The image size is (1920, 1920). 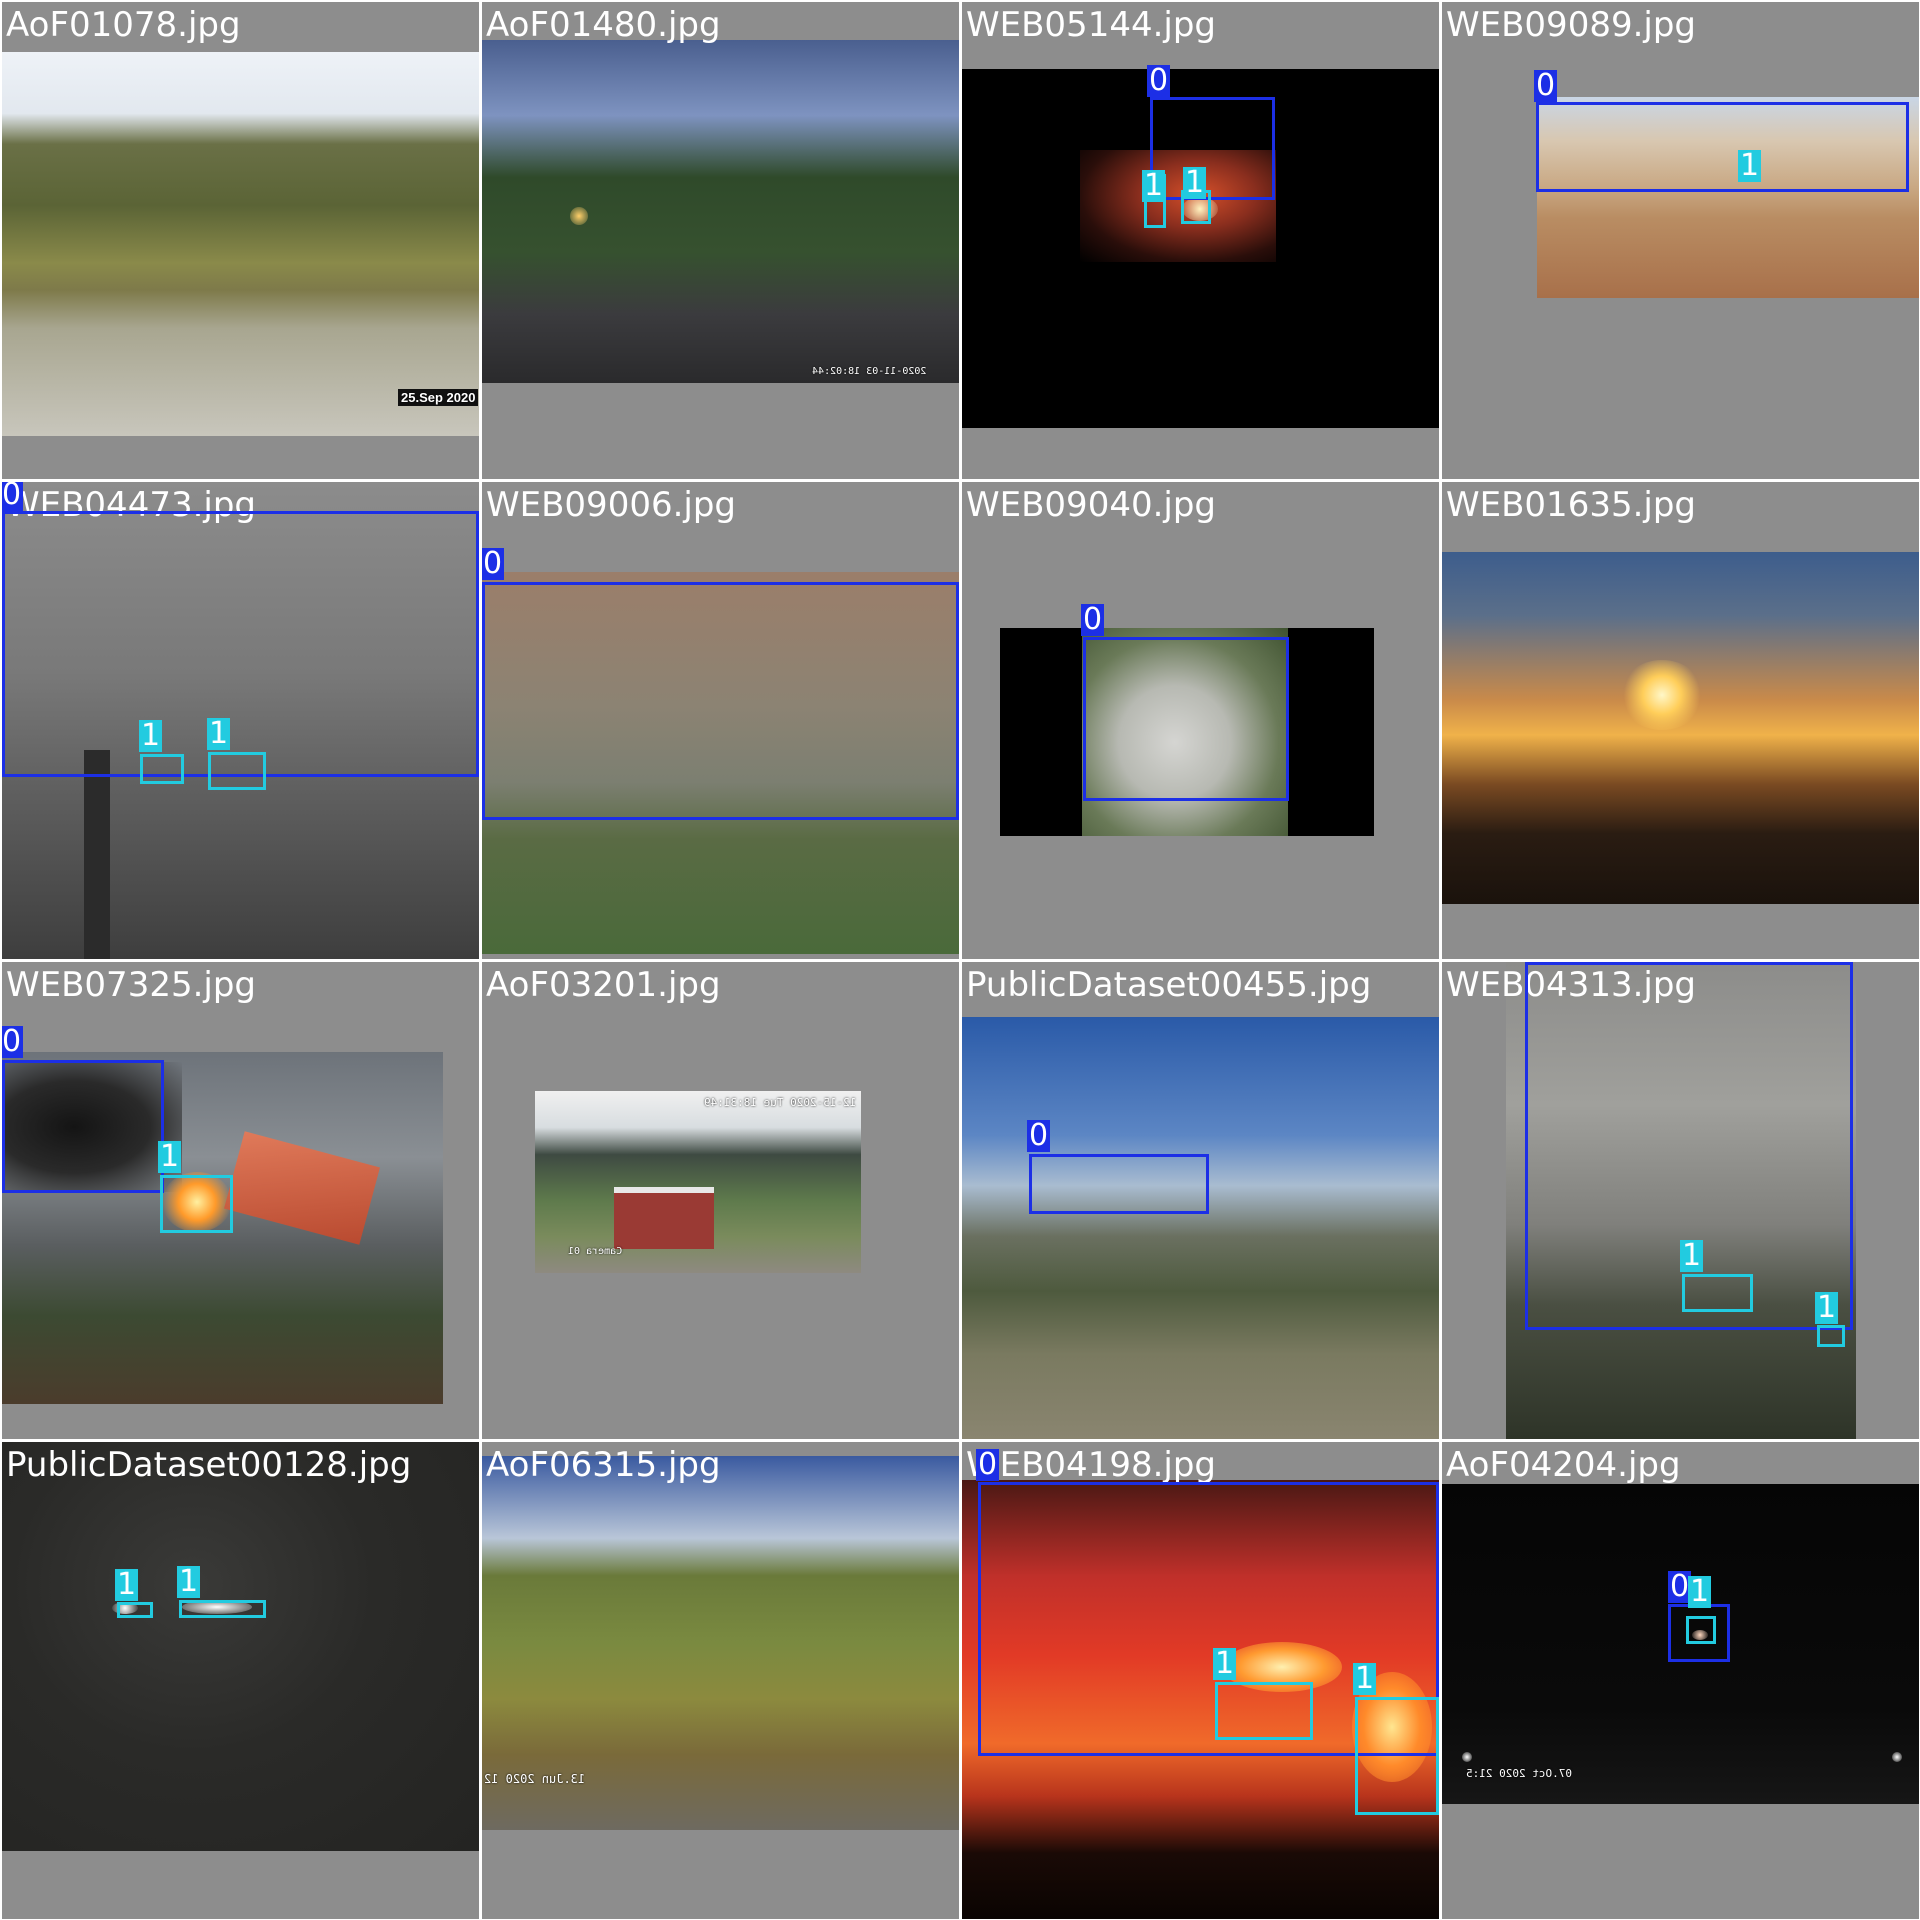 What do you see at coordinates (1091, 1465) in the screenshot?
I see `filename-label: WEB04198.jpg` at bounding box center [1091, 1465].